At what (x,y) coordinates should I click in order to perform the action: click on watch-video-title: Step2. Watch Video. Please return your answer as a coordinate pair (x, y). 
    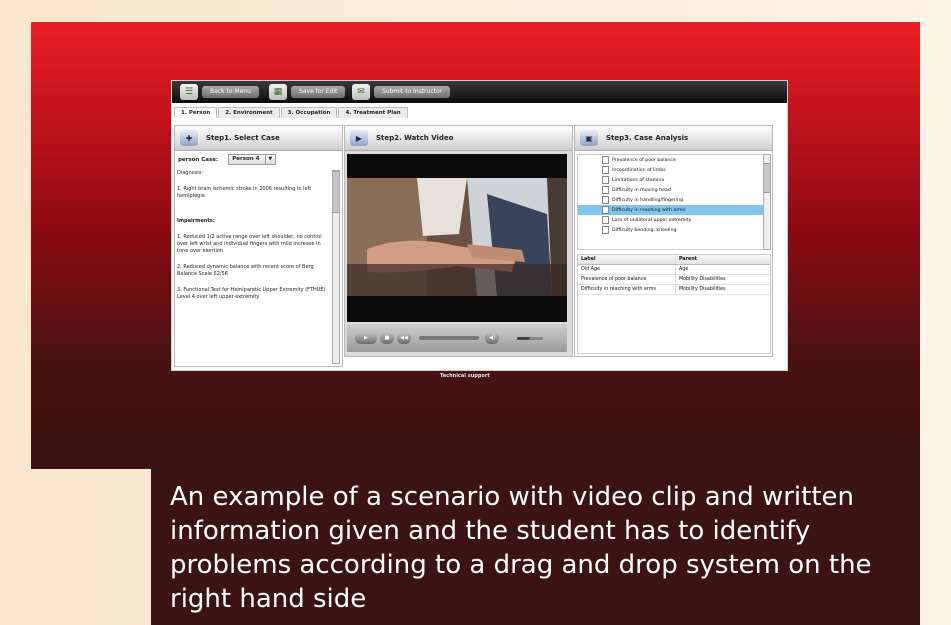
    Looking at the image, I should click on (415, 138).